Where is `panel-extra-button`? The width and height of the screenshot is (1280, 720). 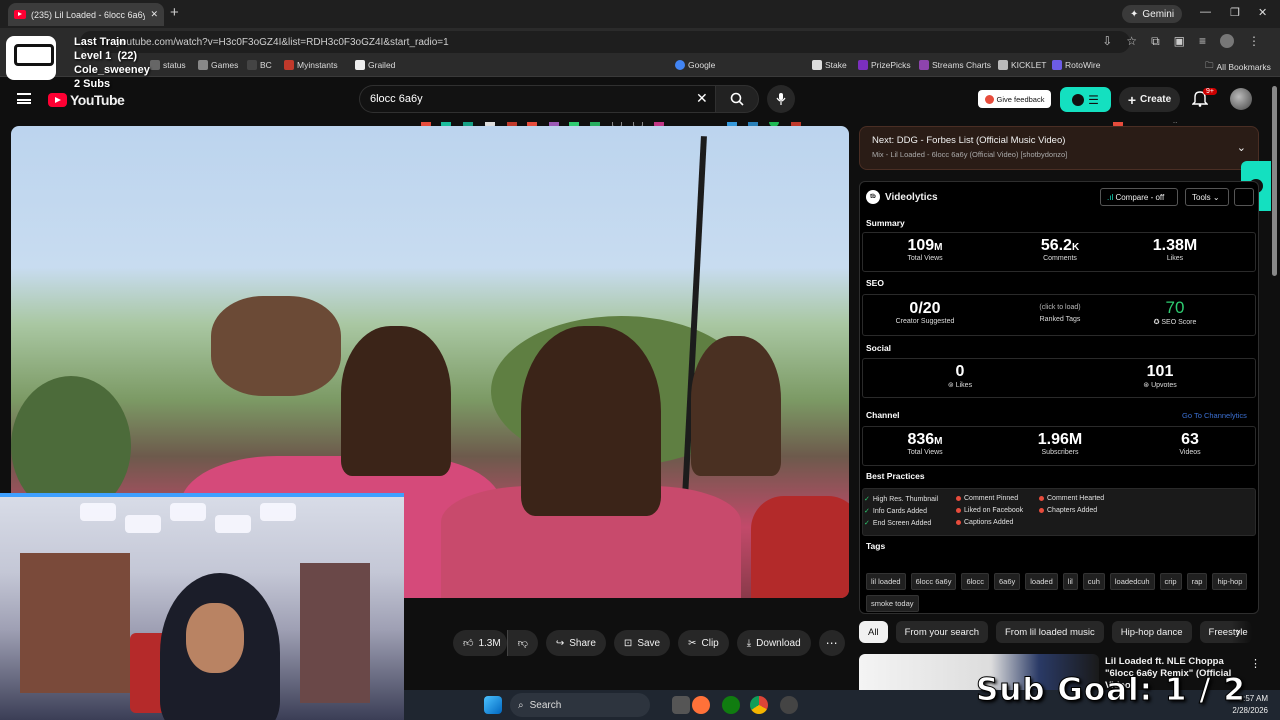
panel-extra-button is located at coordinates (1244, 197).